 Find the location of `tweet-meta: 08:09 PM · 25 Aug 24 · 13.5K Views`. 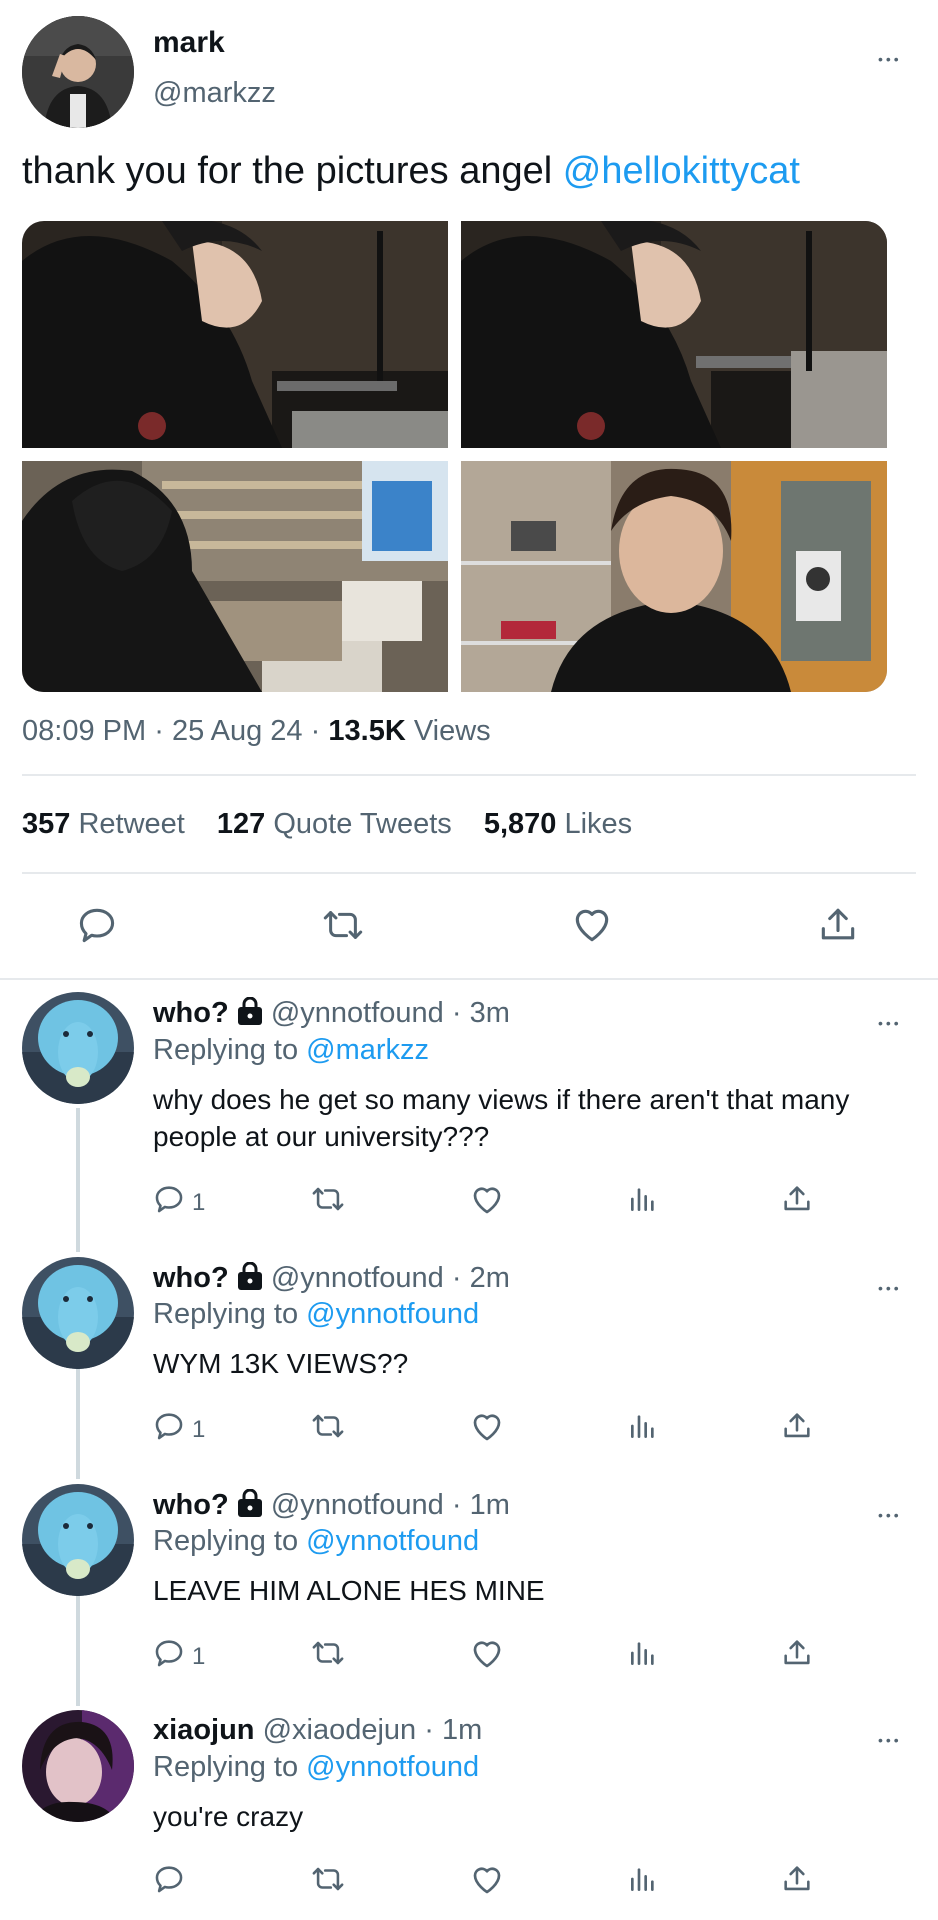

tweet-meta: 08:09 PM · 25 Aug 24 · 13.5K Views is located at coordinates (256, 731).